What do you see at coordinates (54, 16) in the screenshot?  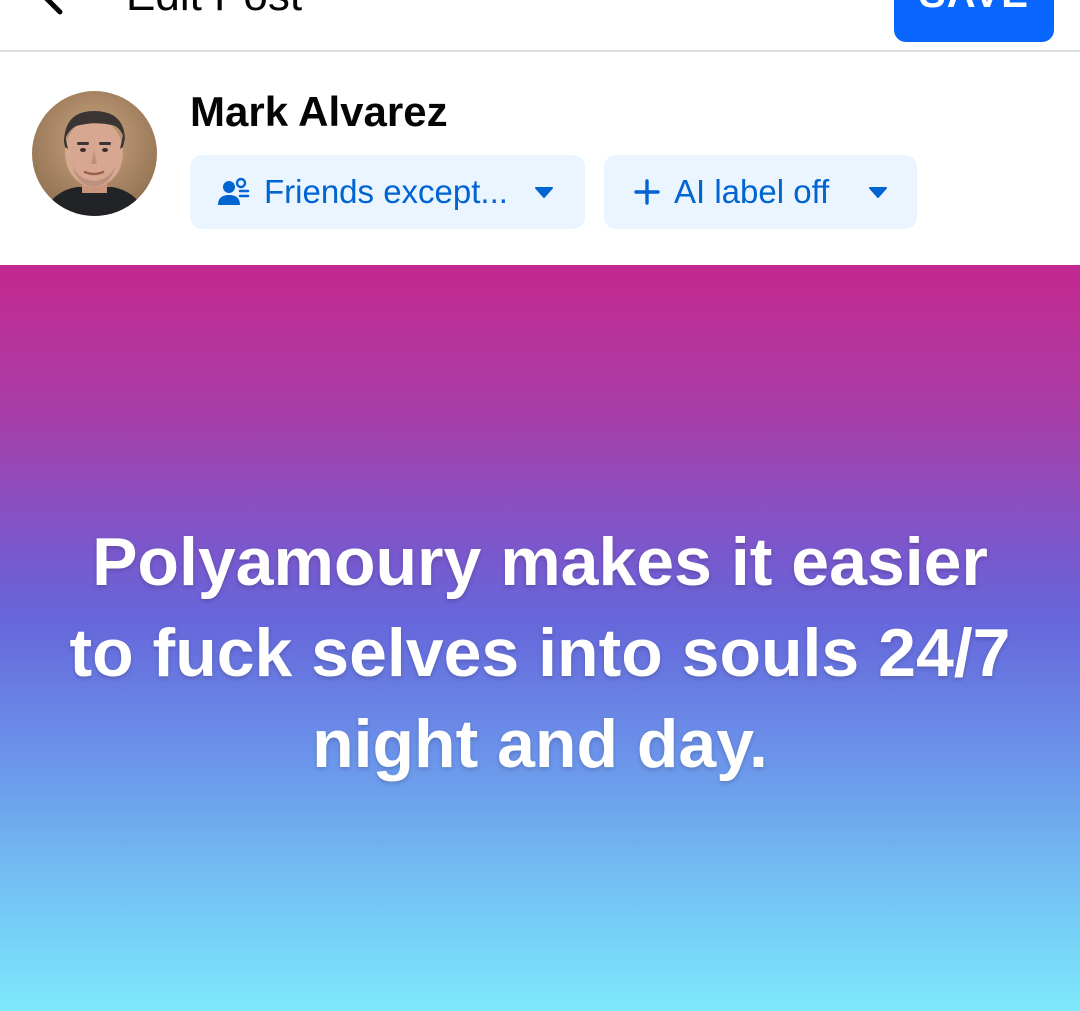 I see `back-button` at bounding box center [54, 16].